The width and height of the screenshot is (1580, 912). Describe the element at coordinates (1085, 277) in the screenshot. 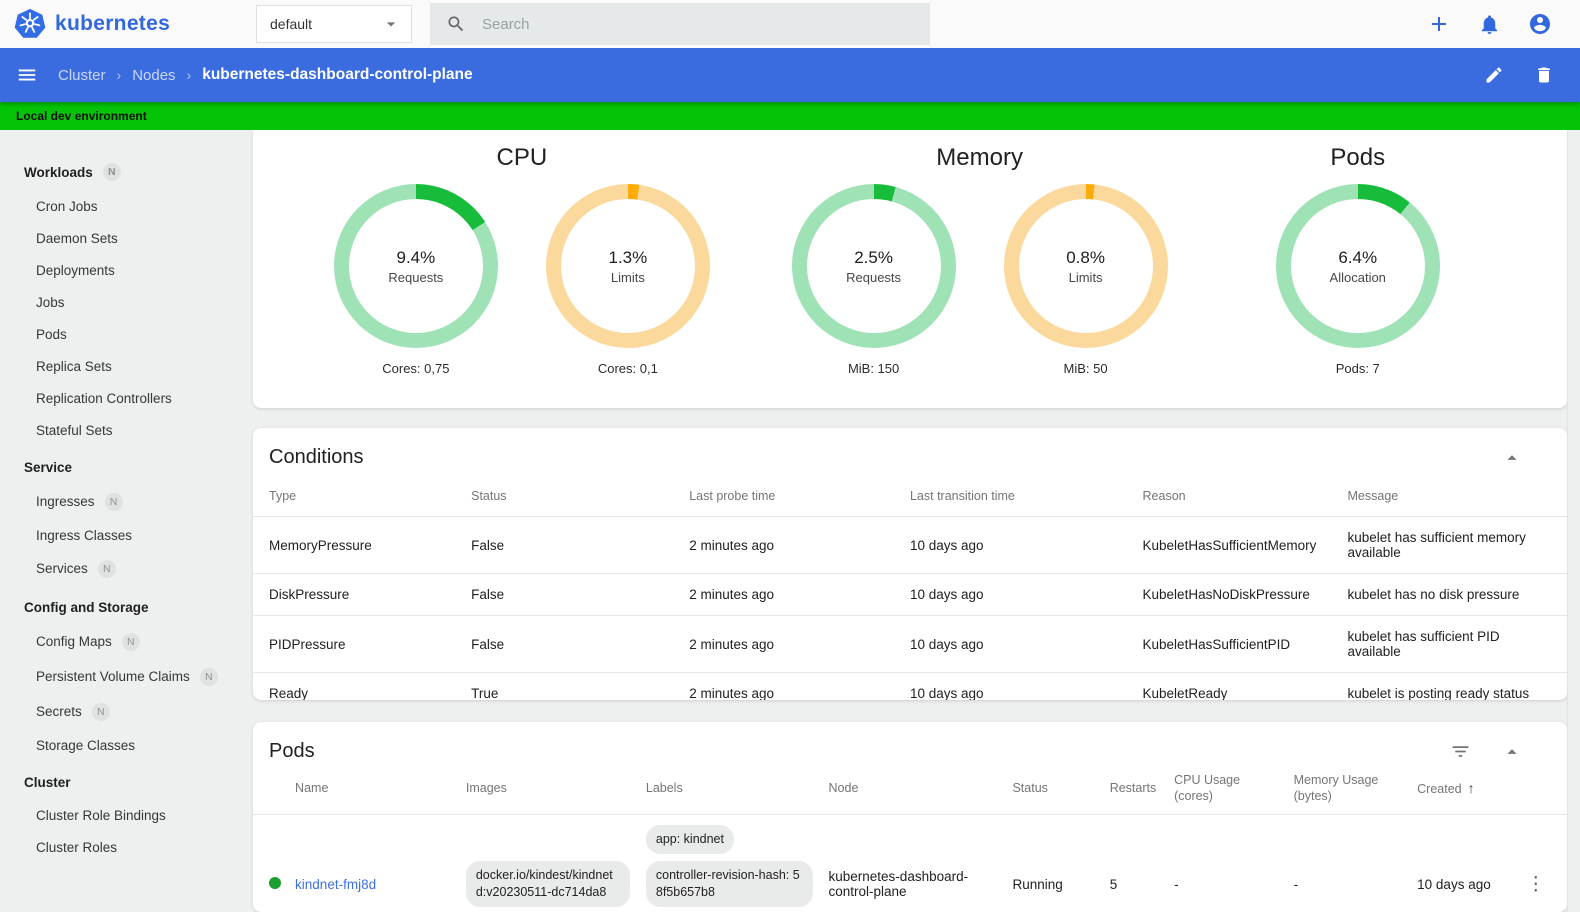

I see `donut-metric-label: Limits` at that location.